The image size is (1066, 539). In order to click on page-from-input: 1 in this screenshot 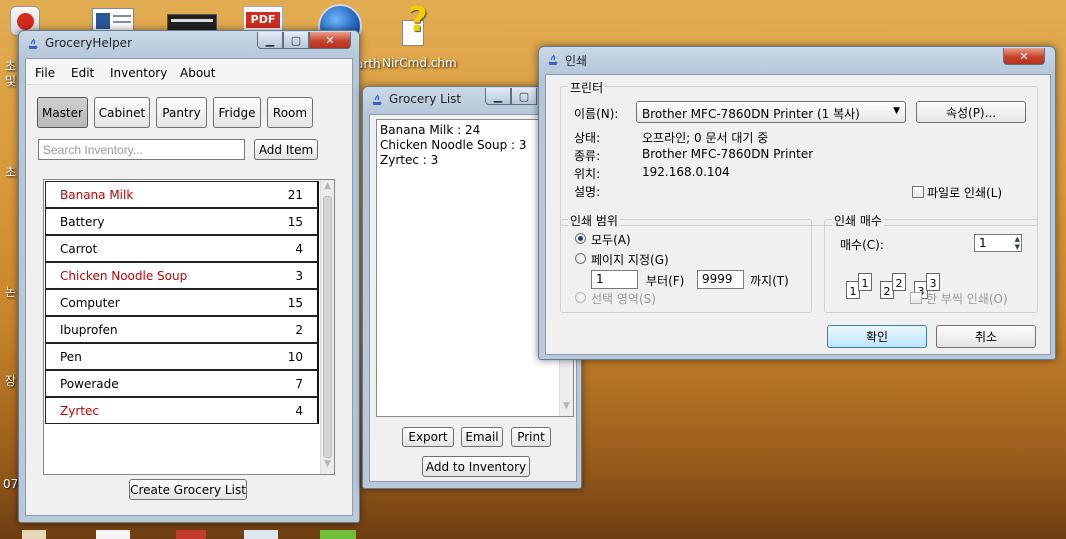, I will do `click(614, 279)`.